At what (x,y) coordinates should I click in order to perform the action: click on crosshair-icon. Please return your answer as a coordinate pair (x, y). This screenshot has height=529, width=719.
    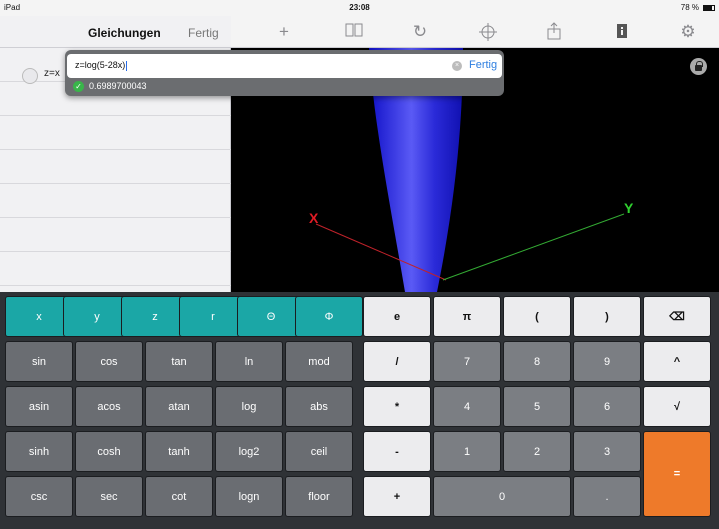
    Looking at the image, I should click on (488, 32).